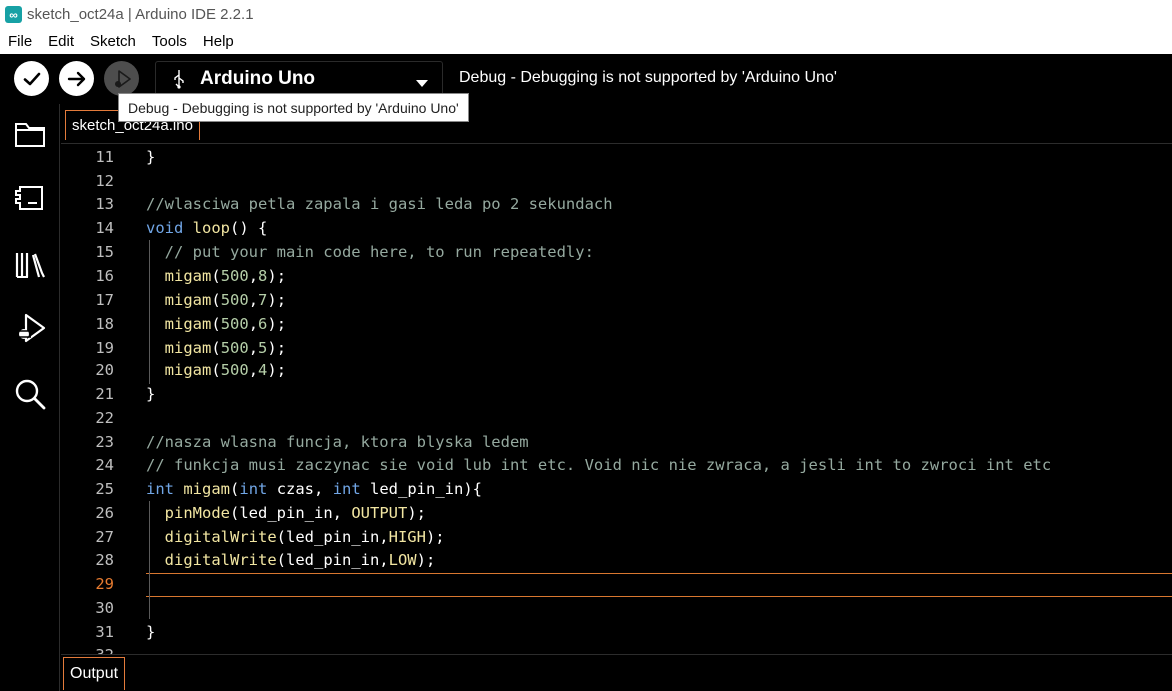 This screenshot has width=1172, height=691. What do you see at coordinates (225, 348) in the screenshot?
I see `code-text: migam(500,5);` at bounding box center [225, 348].